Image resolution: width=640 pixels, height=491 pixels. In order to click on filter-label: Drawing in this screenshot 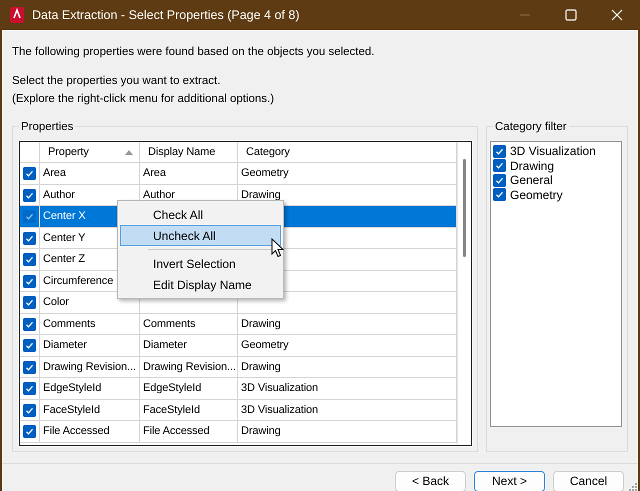, I will do `click(532, 166)`.